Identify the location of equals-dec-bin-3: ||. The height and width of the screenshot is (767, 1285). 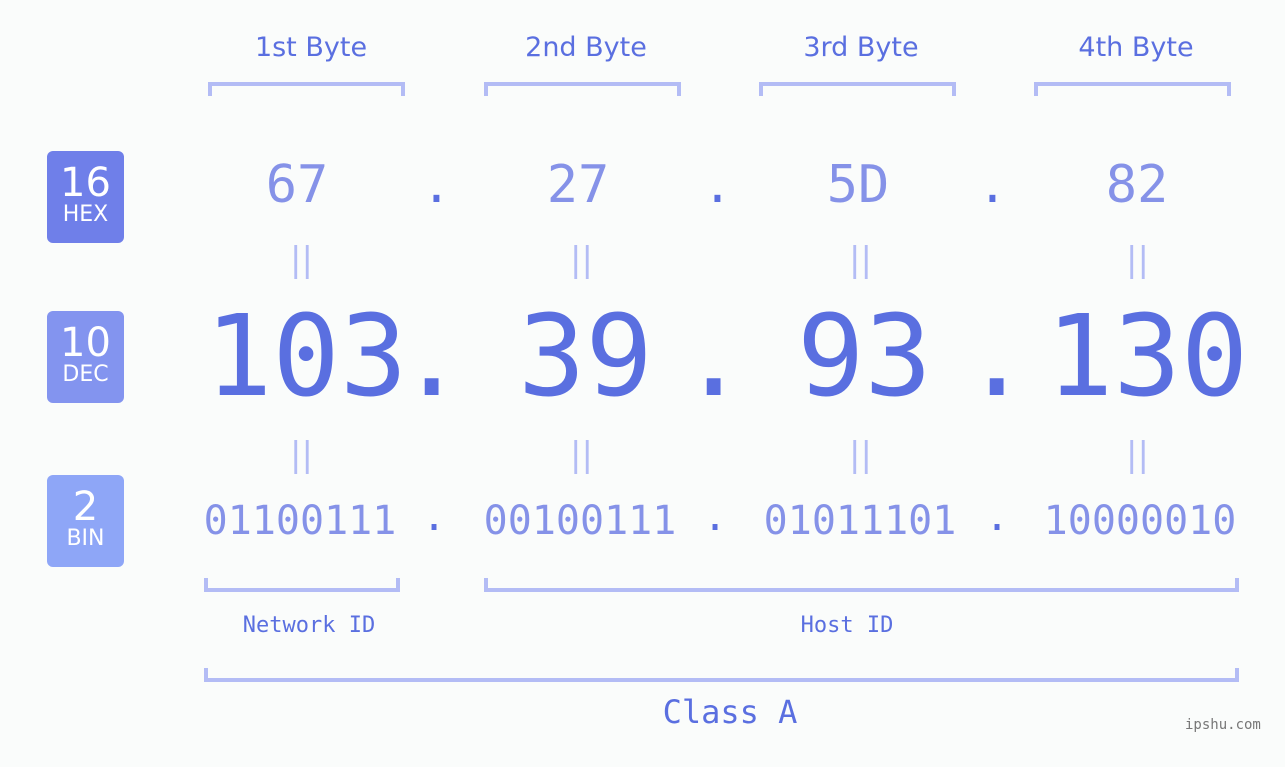
(860, 455).